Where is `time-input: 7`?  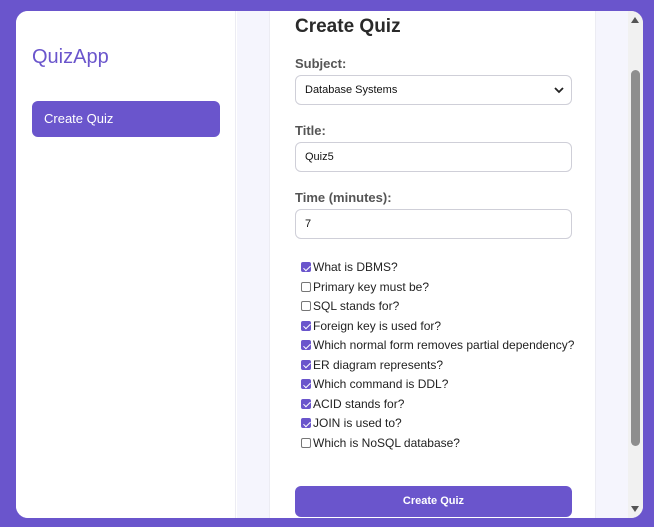 time-input: 7 is located at coordinates (433, 224).